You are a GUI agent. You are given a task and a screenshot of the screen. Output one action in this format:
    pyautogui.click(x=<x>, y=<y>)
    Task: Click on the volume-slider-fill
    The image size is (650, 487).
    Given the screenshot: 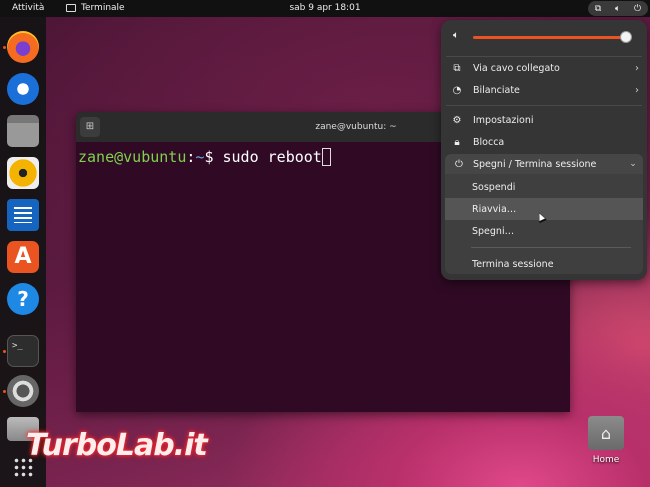 What is the action you would take?
    pyautogui.click(x=549, y=37)
    